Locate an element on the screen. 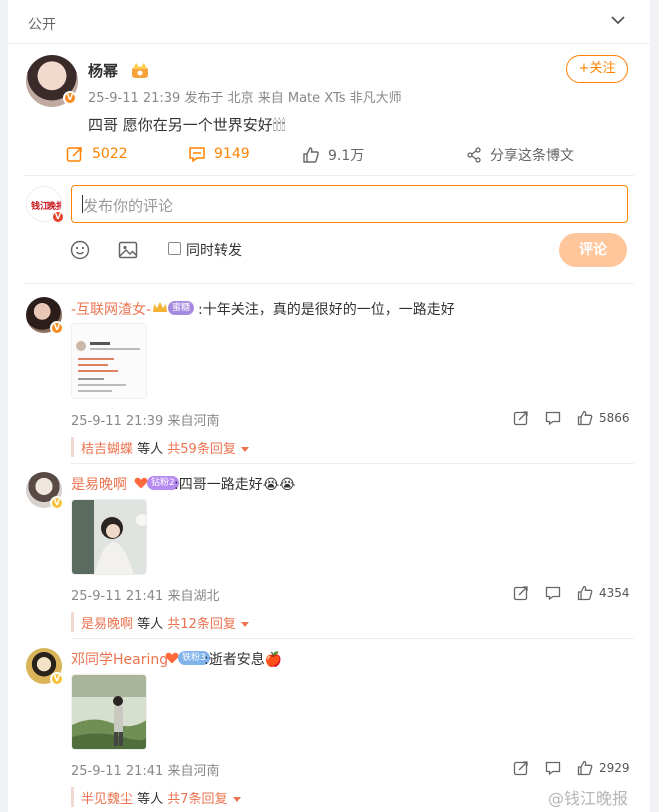  post-author-name: 杨幂 is located at coordinates (103, 70).